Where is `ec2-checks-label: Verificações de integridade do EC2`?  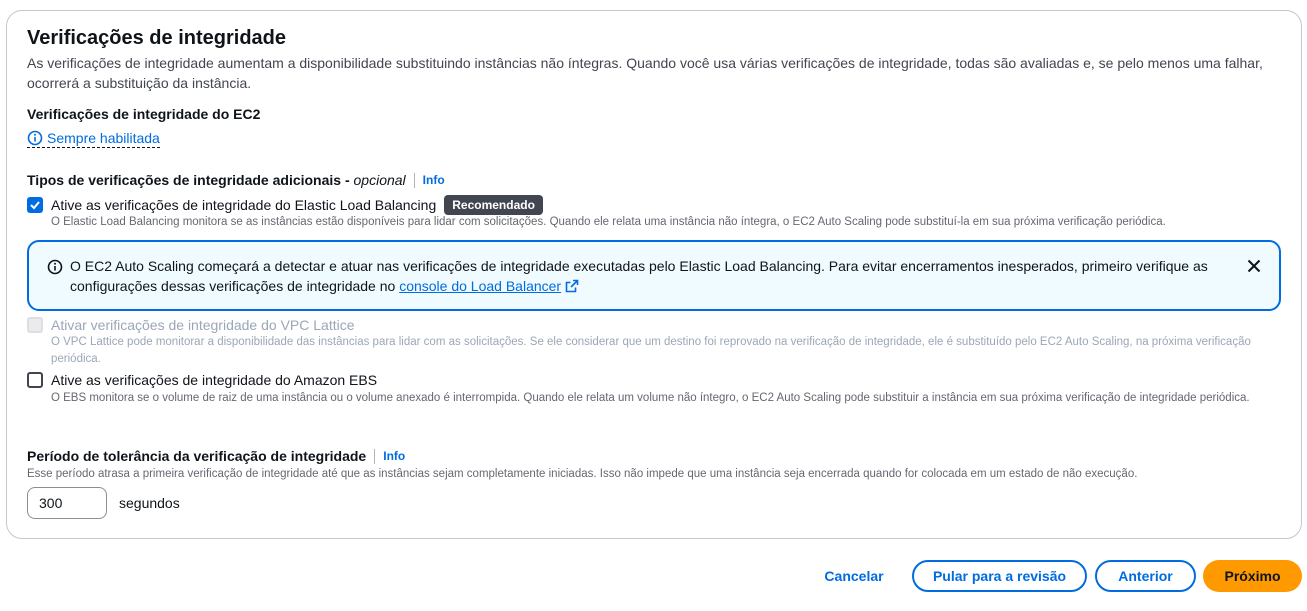
ec2-checks-label: Verificações de integridade do EC2 is located at coordinates (144, 114).